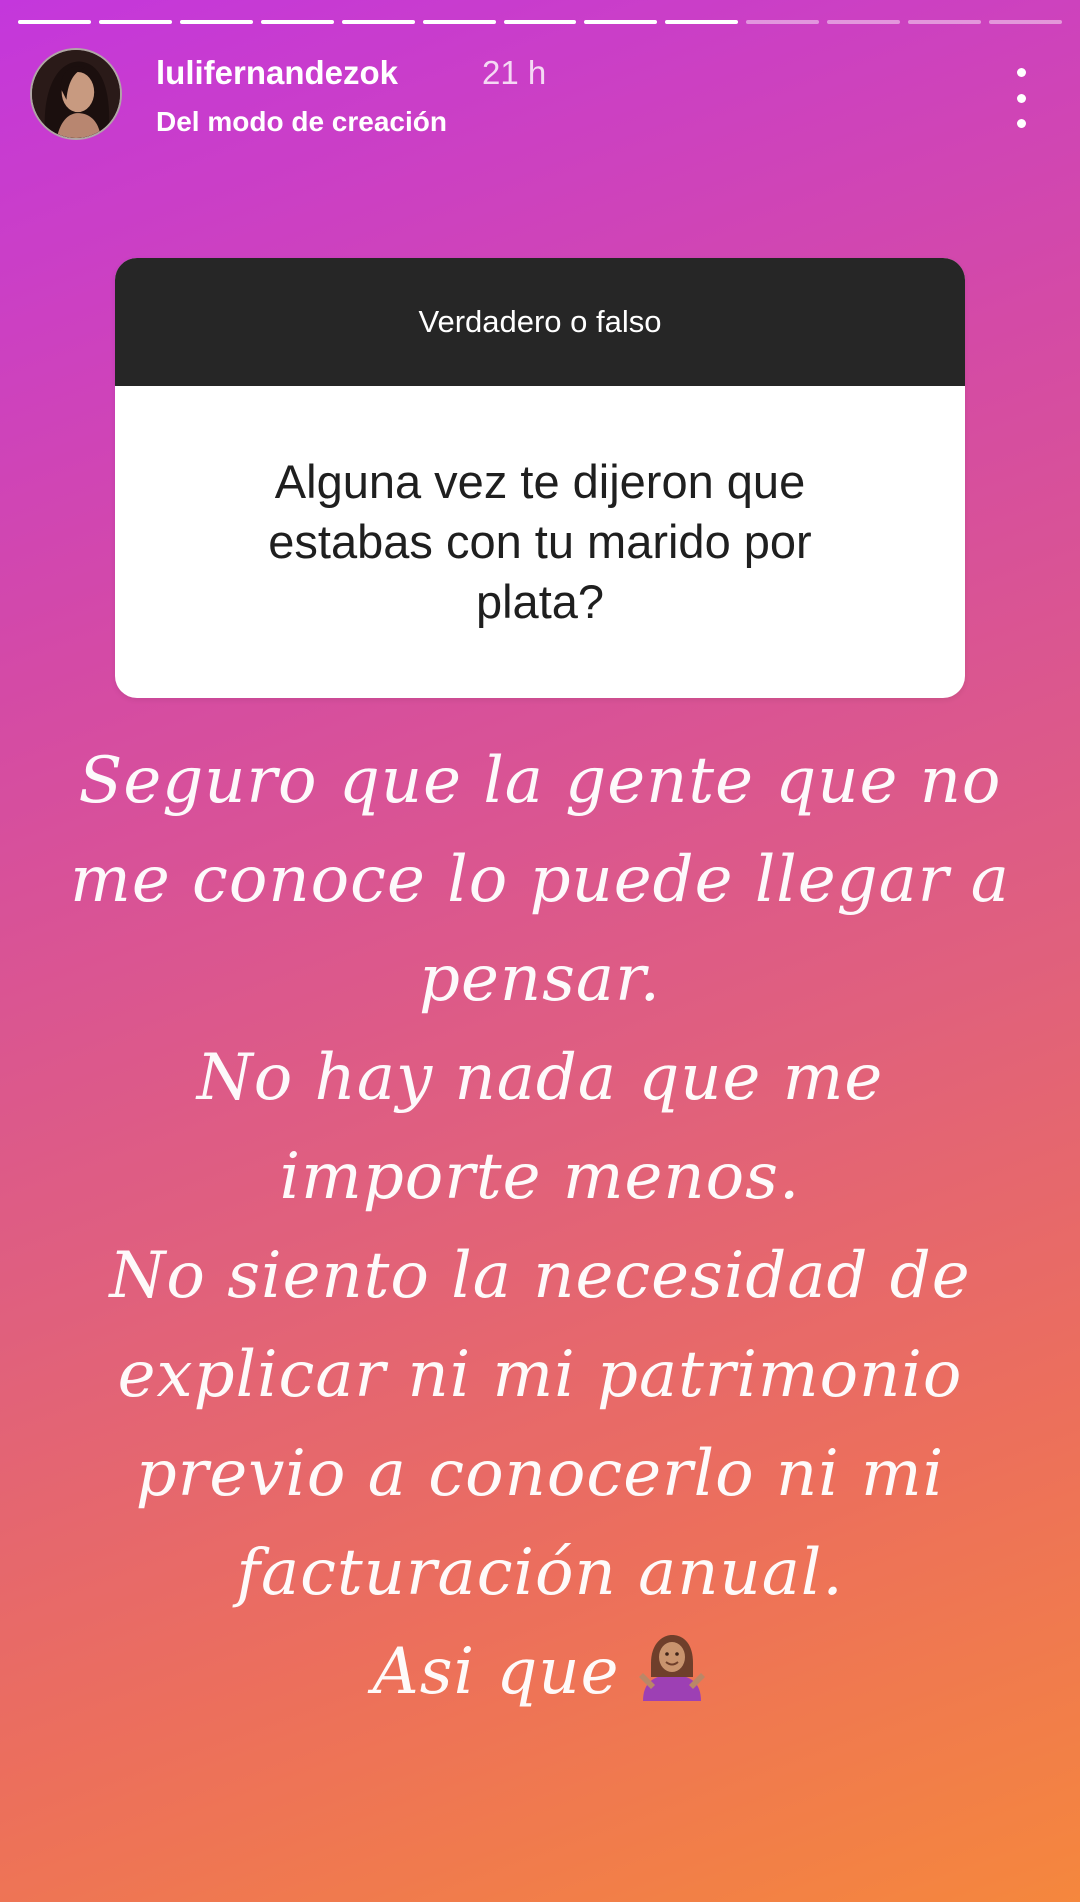  What do you see at coordinates (540, 979) in the screenshot?
I see `story-text-line: pensar.` at bounding box center [540, 979].